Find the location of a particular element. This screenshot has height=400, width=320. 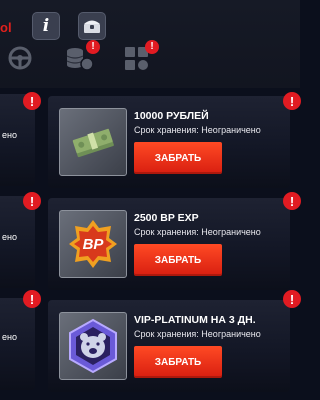

chest-icon is located at coordinates (92, 26).